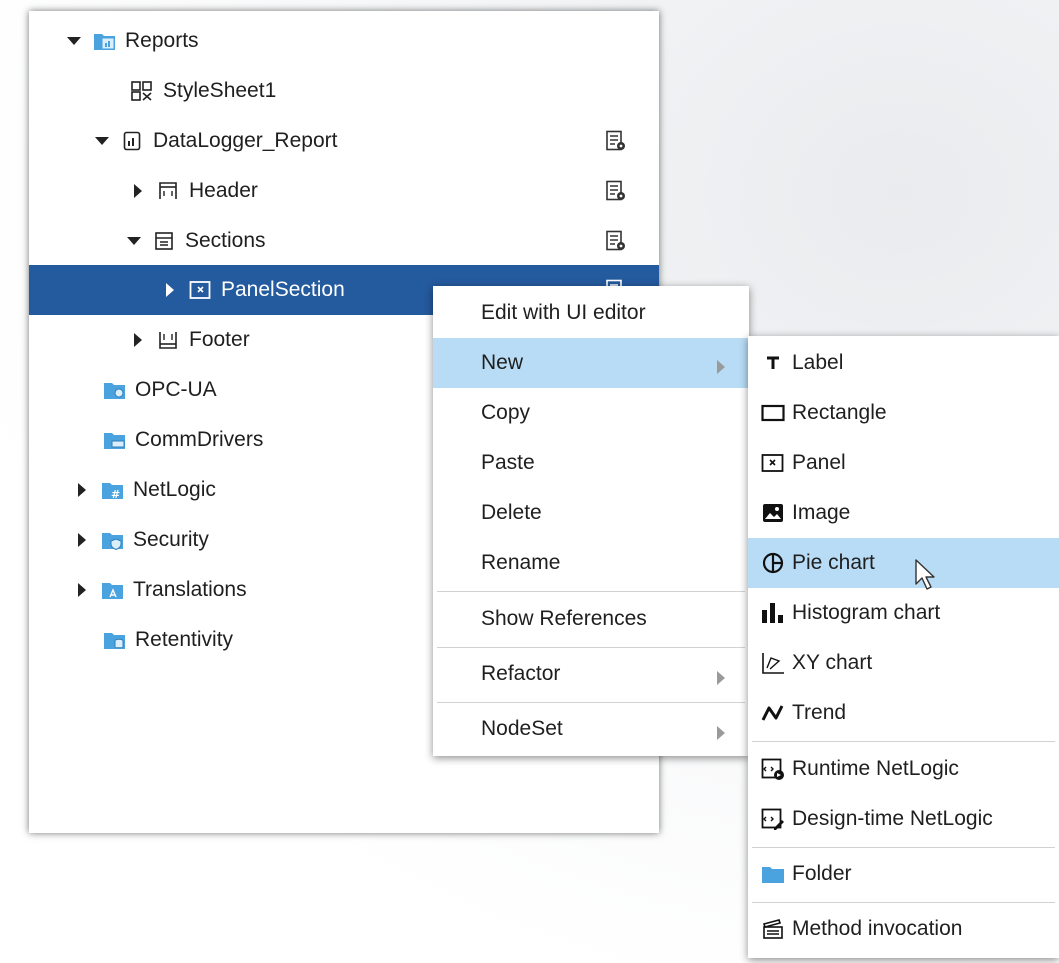 The height and width of the screenshot is (963, 1059). I want to click on tree-item-label: Footer, so click(219, 339).